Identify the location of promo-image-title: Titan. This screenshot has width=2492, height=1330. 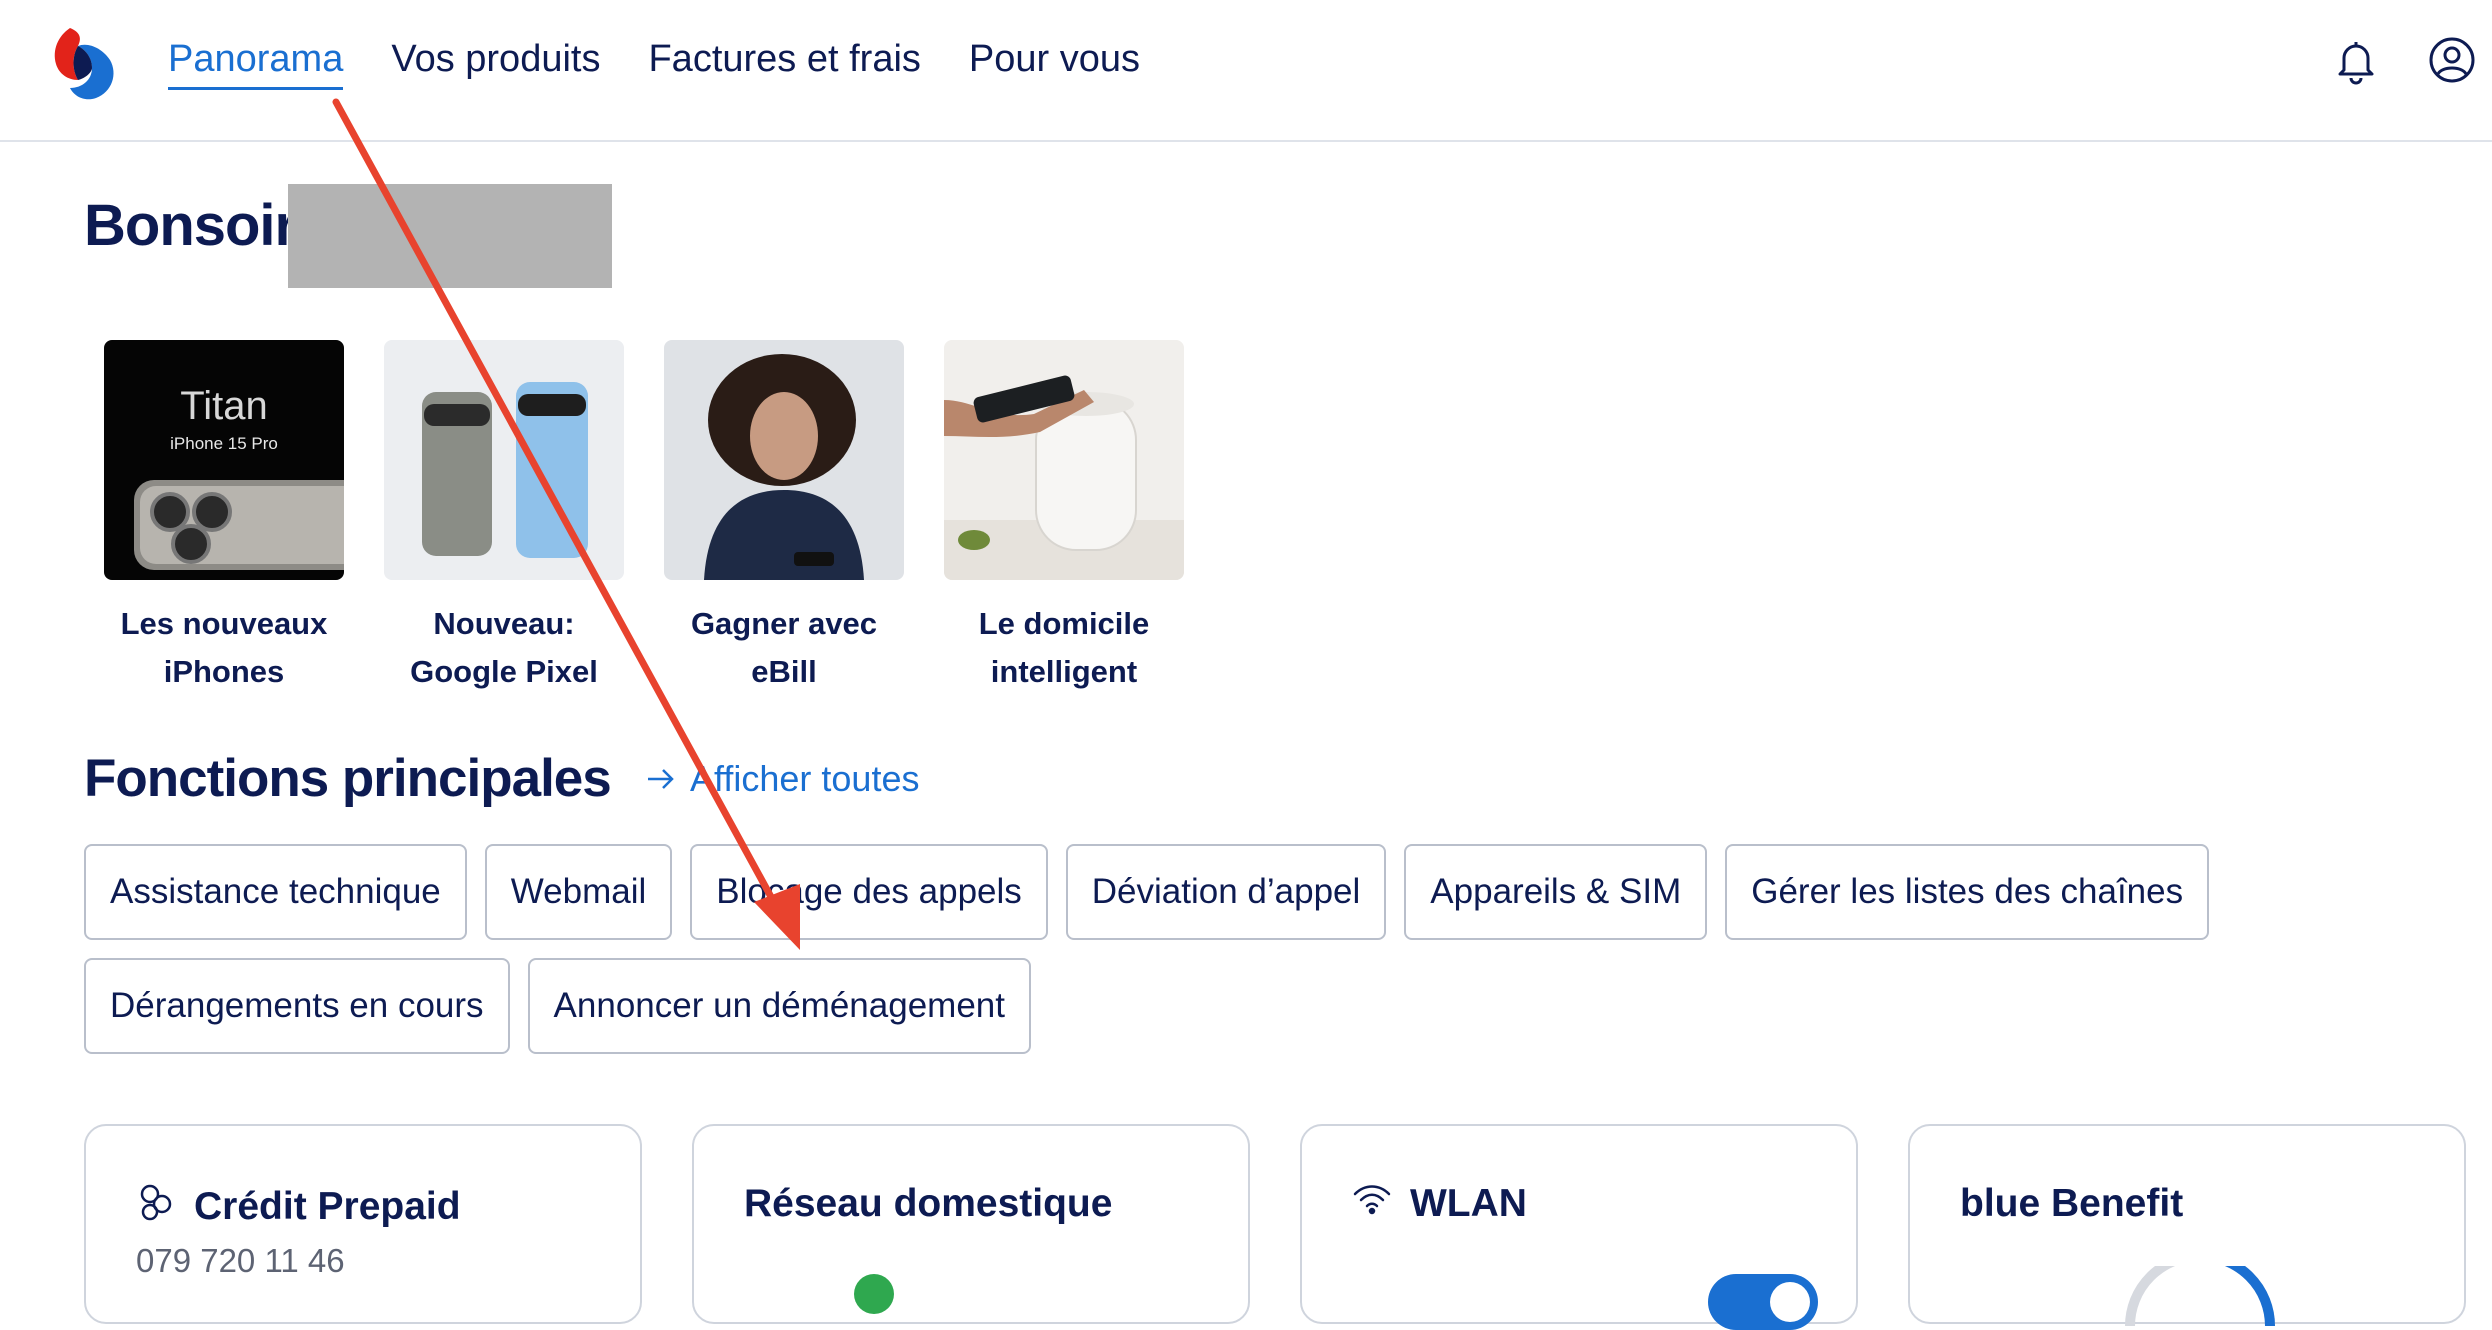
(224, 406).